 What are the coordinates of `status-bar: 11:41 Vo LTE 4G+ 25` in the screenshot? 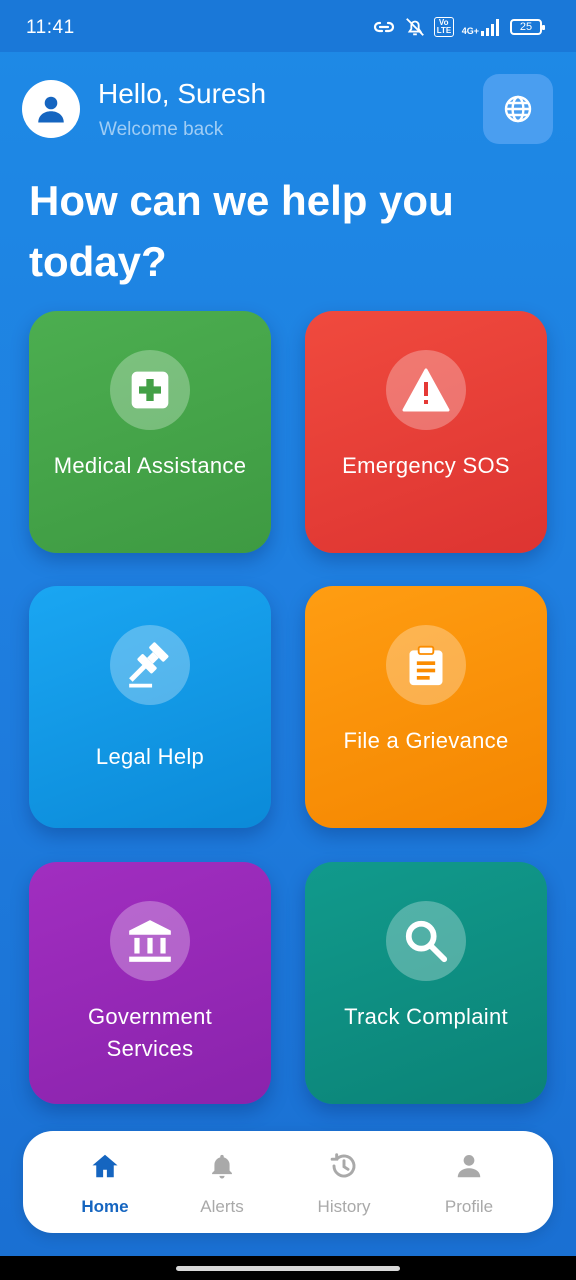 It's located at (288, 26).